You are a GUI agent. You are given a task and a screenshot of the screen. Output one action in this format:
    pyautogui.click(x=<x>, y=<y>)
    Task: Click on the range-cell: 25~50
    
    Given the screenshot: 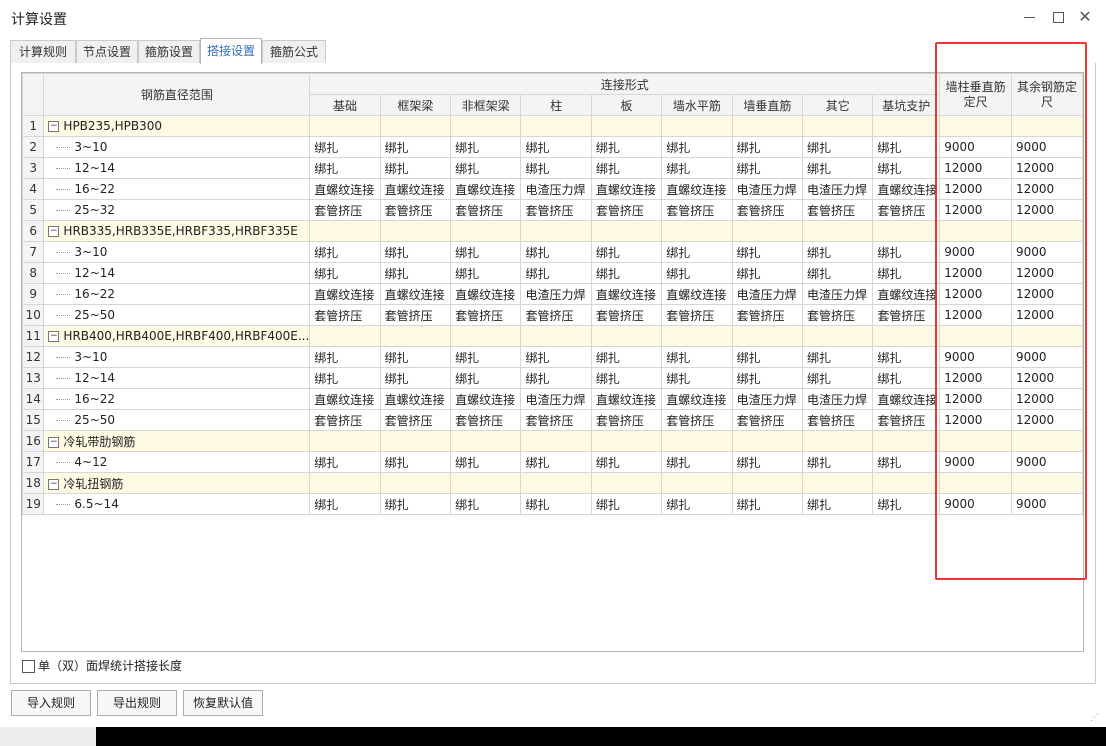 What is the action you would take?
    pyautogui.click(x=177, y=315)
    